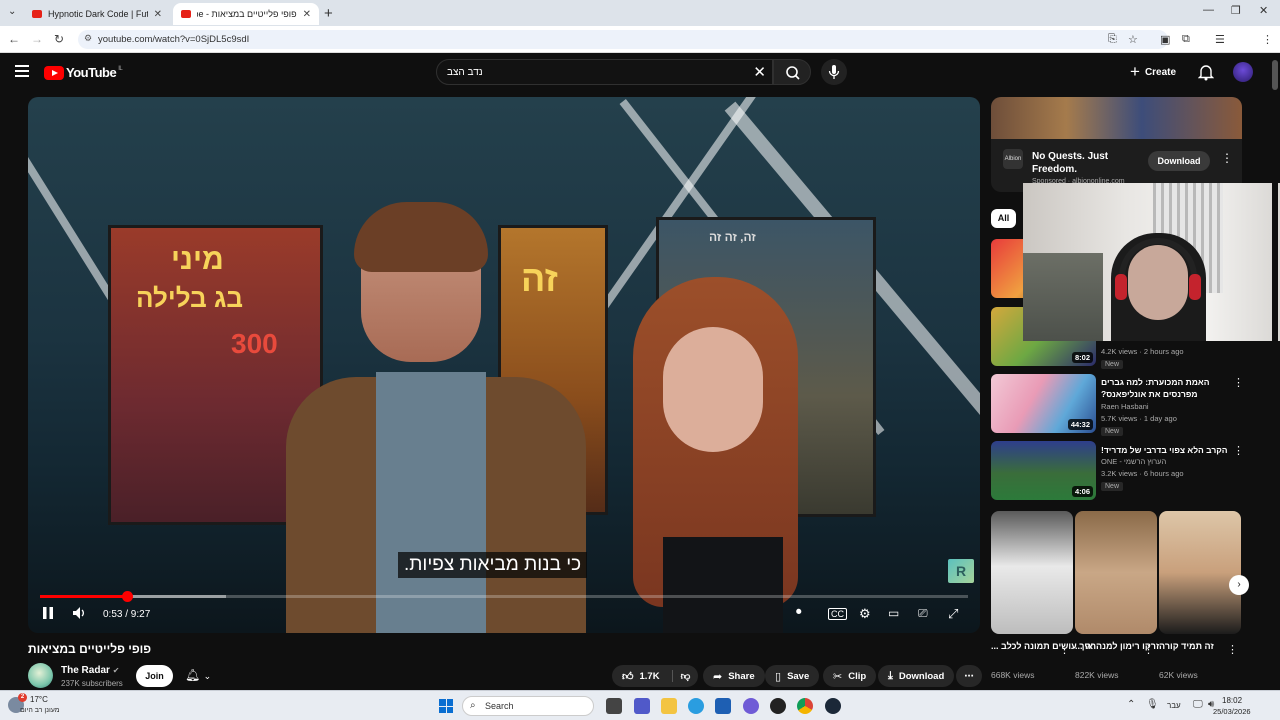 The height and width of the screenshot is (720, 1280). Describe the element at coordinates (328, 13) in the screenshot. I see `new-tab-icon: +` at that location.